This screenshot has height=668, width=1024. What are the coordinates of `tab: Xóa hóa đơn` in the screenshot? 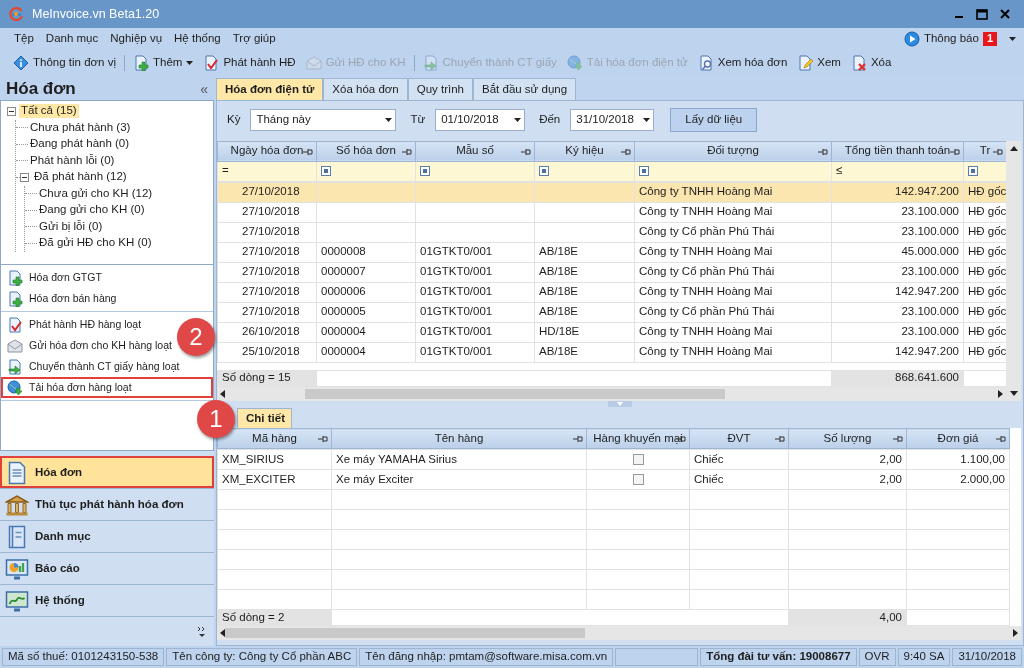 It's located at (365, 89).